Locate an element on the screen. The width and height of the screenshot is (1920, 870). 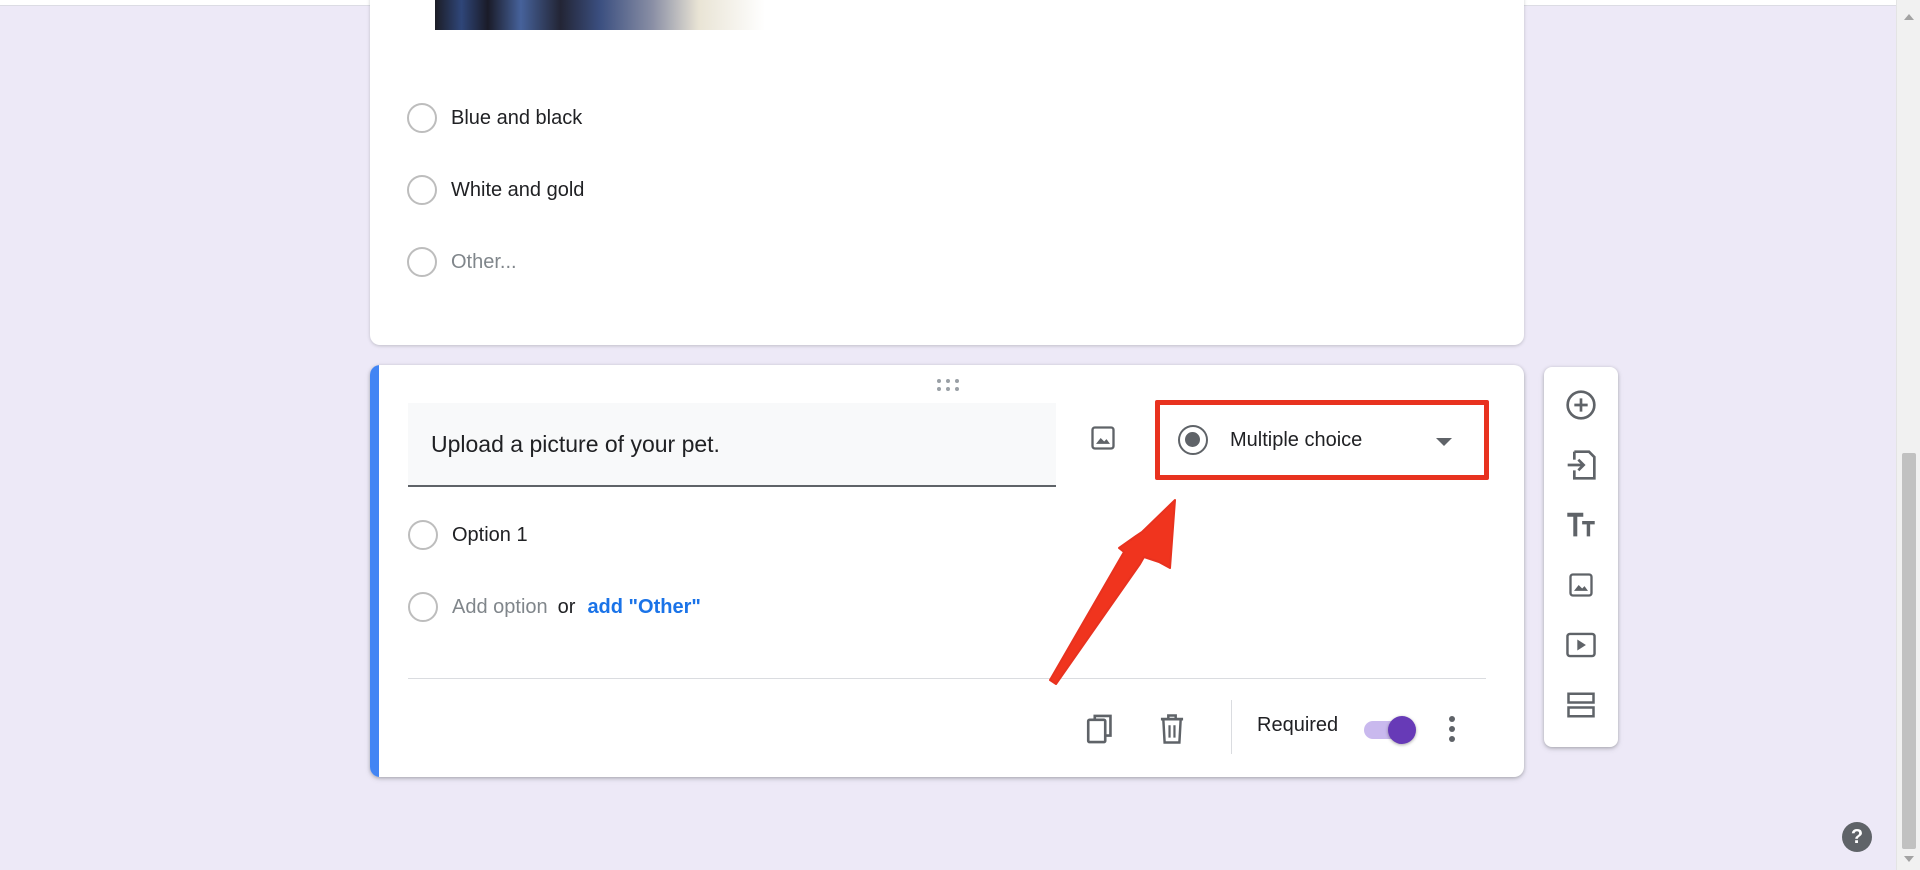
scrollbar-thumb is located at coordinates (1909, 651).